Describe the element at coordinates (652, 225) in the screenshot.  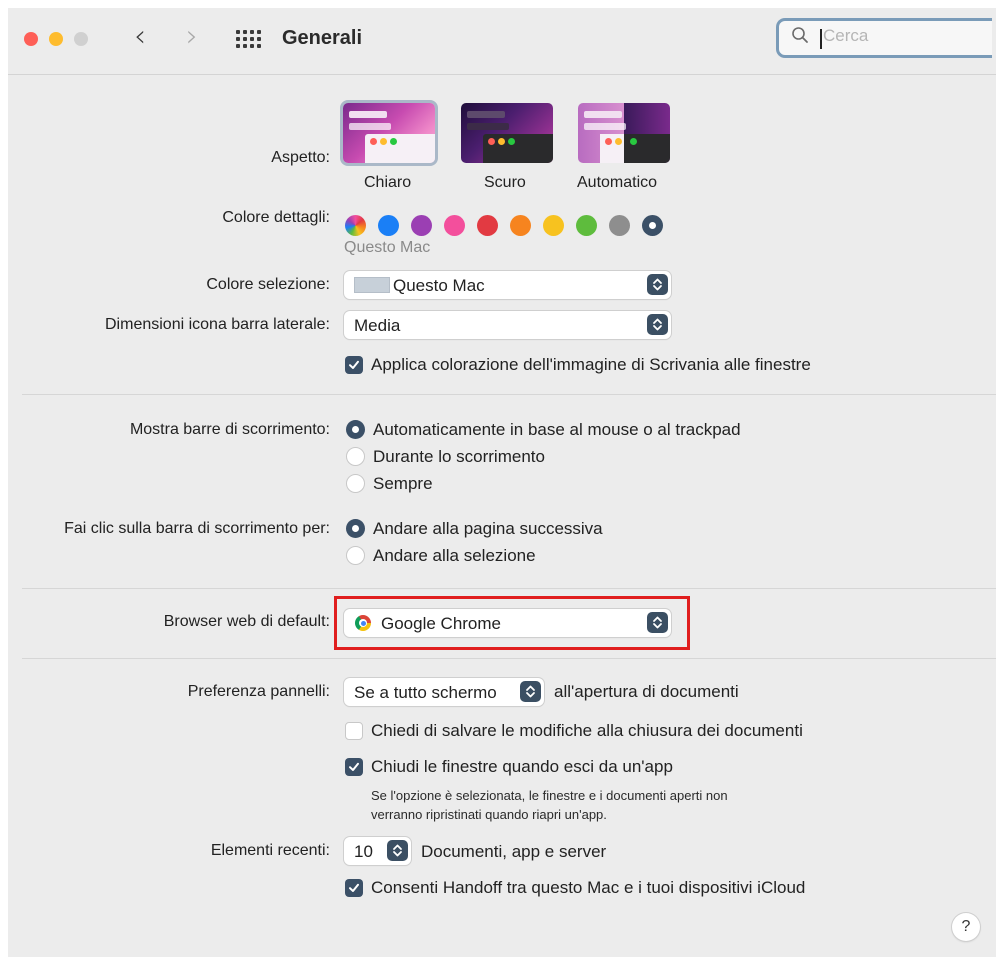
I see `accent-color-this-mac-selected` at that location.